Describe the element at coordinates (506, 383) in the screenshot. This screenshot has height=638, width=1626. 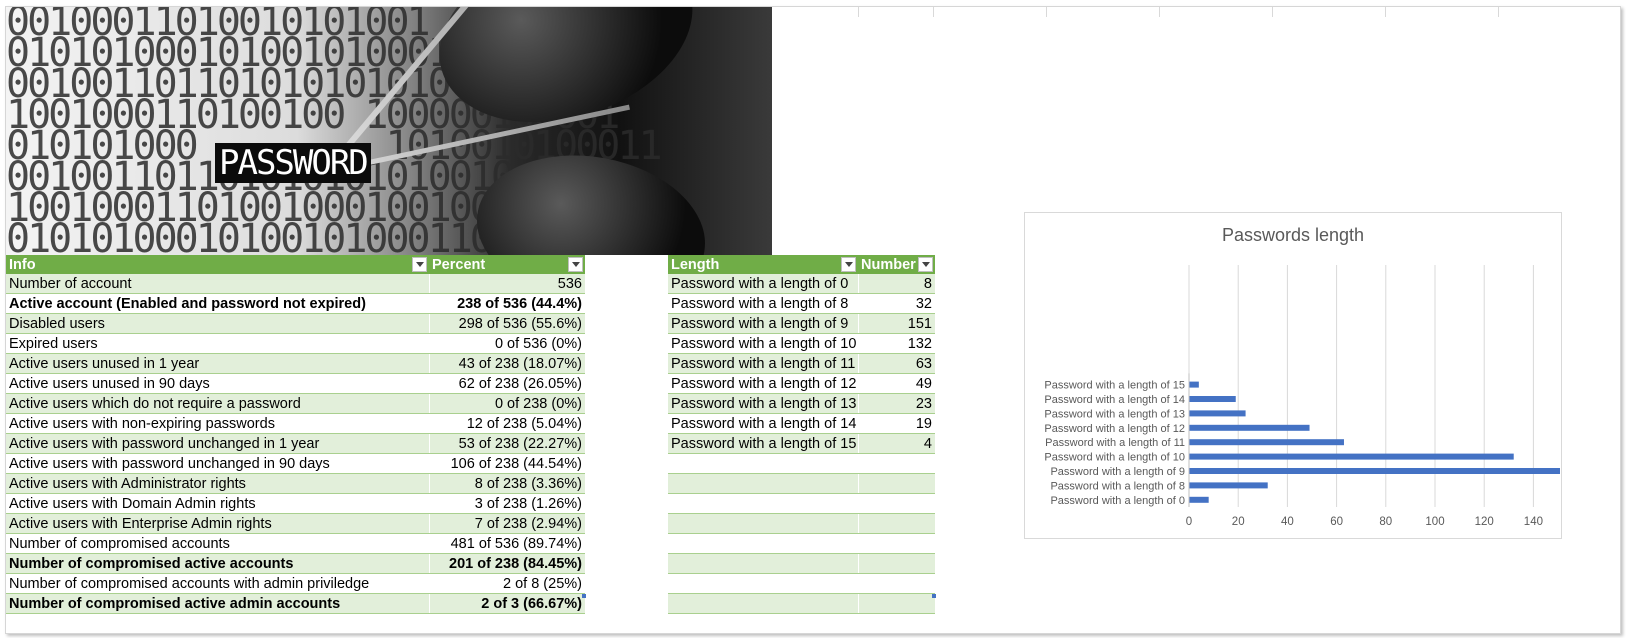
I see `percent-cell: 62 of 238 (26.05%)` at that location.